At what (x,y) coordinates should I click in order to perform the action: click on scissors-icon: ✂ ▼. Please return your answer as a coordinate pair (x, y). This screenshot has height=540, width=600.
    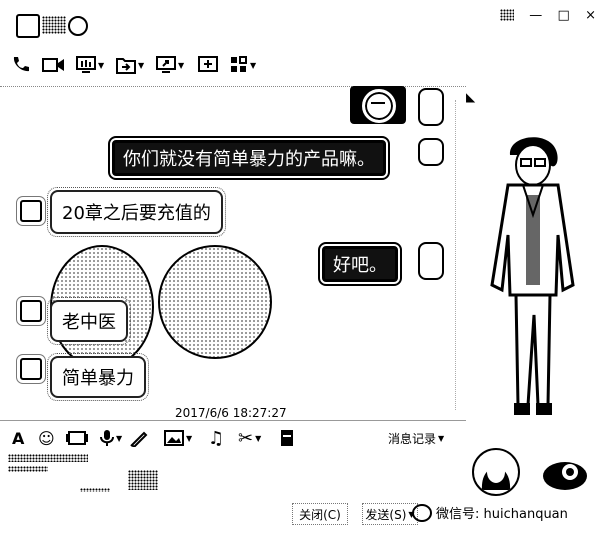
    Looking at the image, I should click on (249, 438).